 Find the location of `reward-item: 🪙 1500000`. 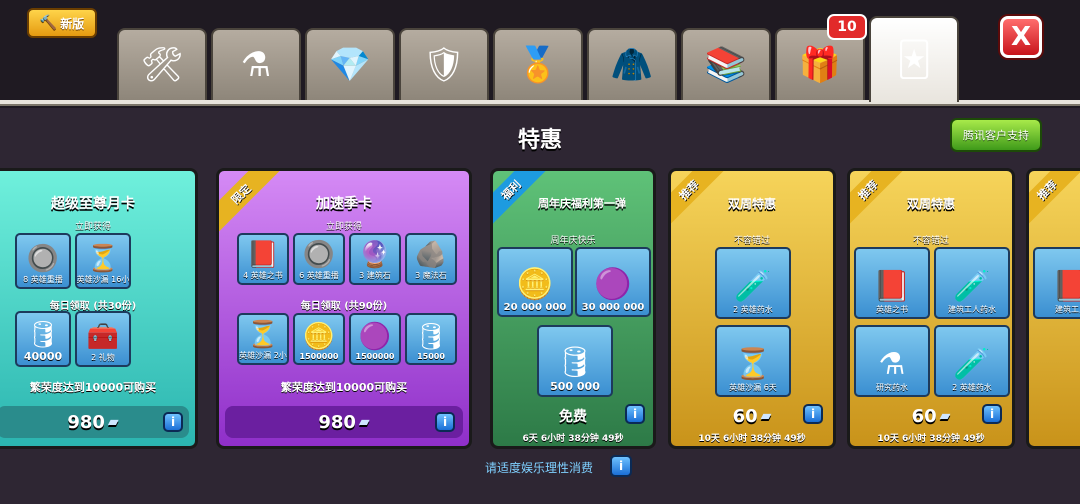

reward-item: 🪙 1500000 is located at coordinates (319, 339).